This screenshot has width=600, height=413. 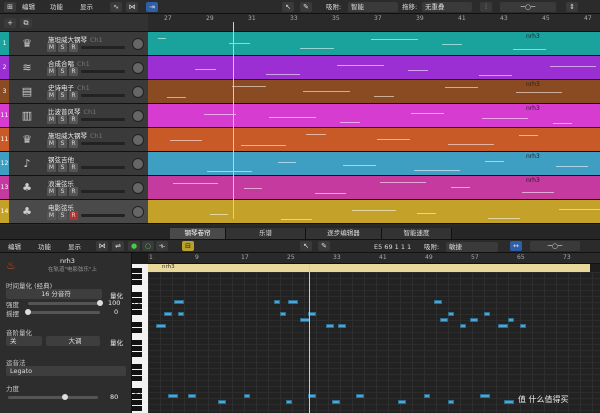 What do you see at coordinates (486, 7) in the screenshot?
I see `waveform-zoom-icon: ⫶` at bounding box center [486, 7].